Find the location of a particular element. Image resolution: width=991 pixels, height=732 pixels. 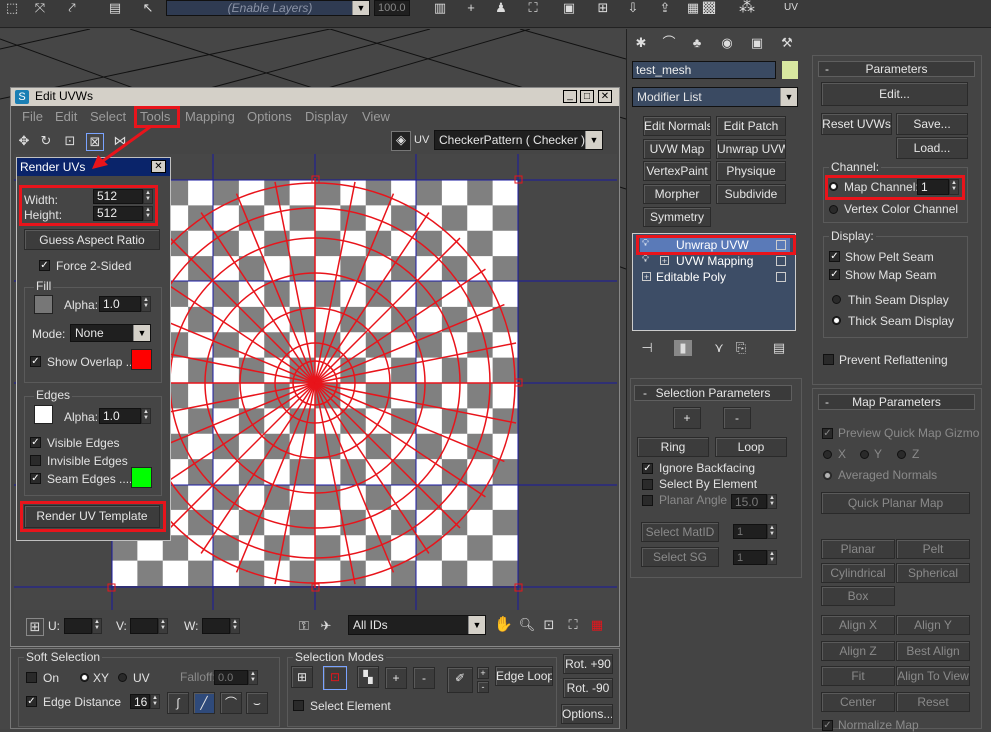

seam-color-swatch is located at coordinates (141, 477).